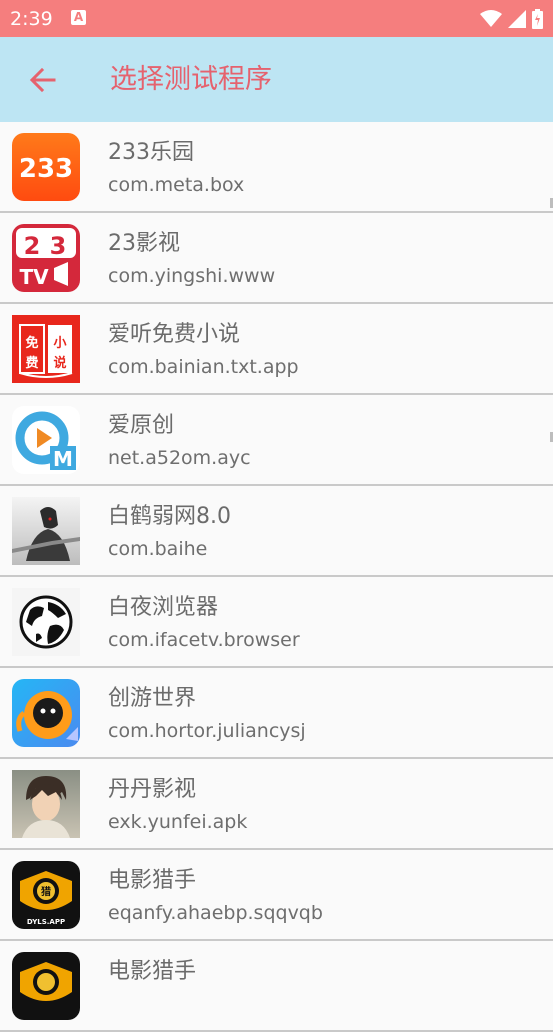 The height and width of the screenshot is (1032, 553). I want to click on list-item: M 爱原创 net.a52om.ayc, so click(276, 440).